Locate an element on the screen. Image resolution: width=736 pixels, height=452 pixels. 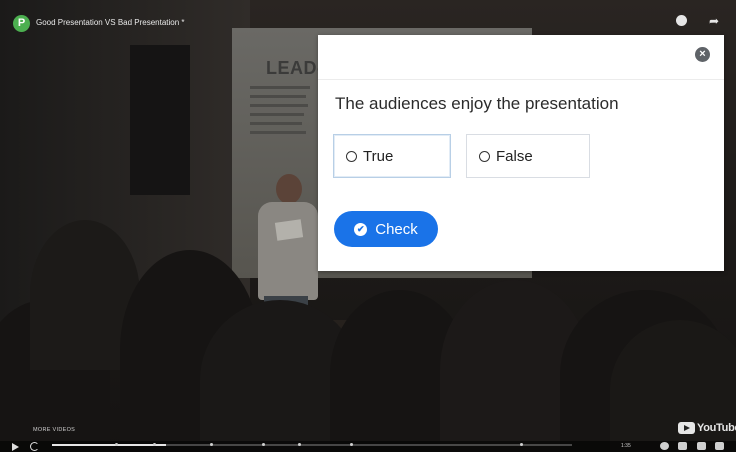
check-button-label: Check is located at coordinates (396, 229).